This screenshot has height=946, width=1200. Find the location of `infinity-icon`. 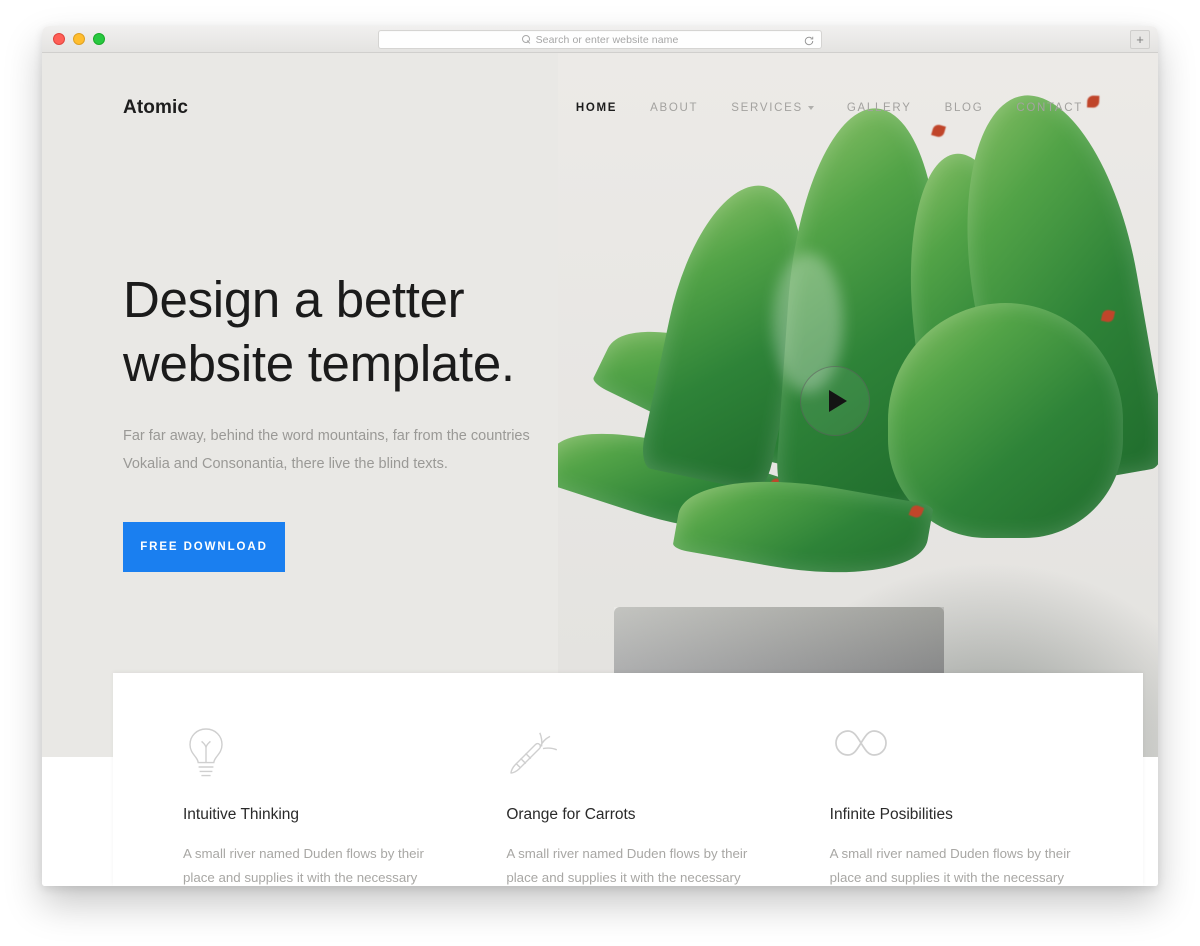

infinity-icon is located at coordinates (952, 755).